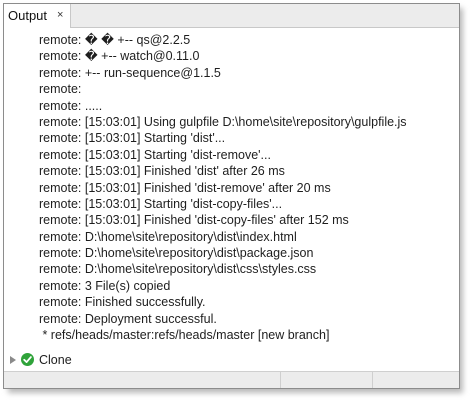 Image resolution: width=471 pixels, height=401 pixels. Describe the element at coordinates (231, 360) in the screenshot. I see `task-row-clone: Clone` at that location.